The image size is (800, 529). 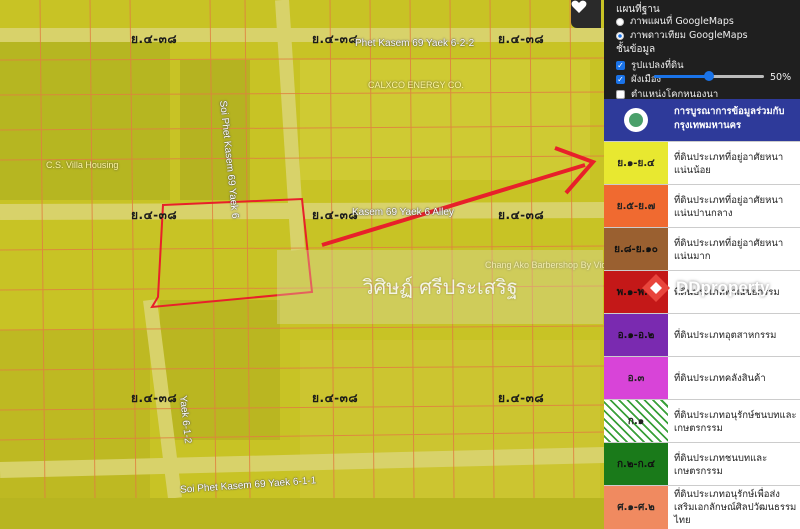 What do you see at coordinates (415, 43) in the screenshot?
I see `street-label: Phet Kasem 69 Yaek 6-2-2` at bounding box center [415, 43].